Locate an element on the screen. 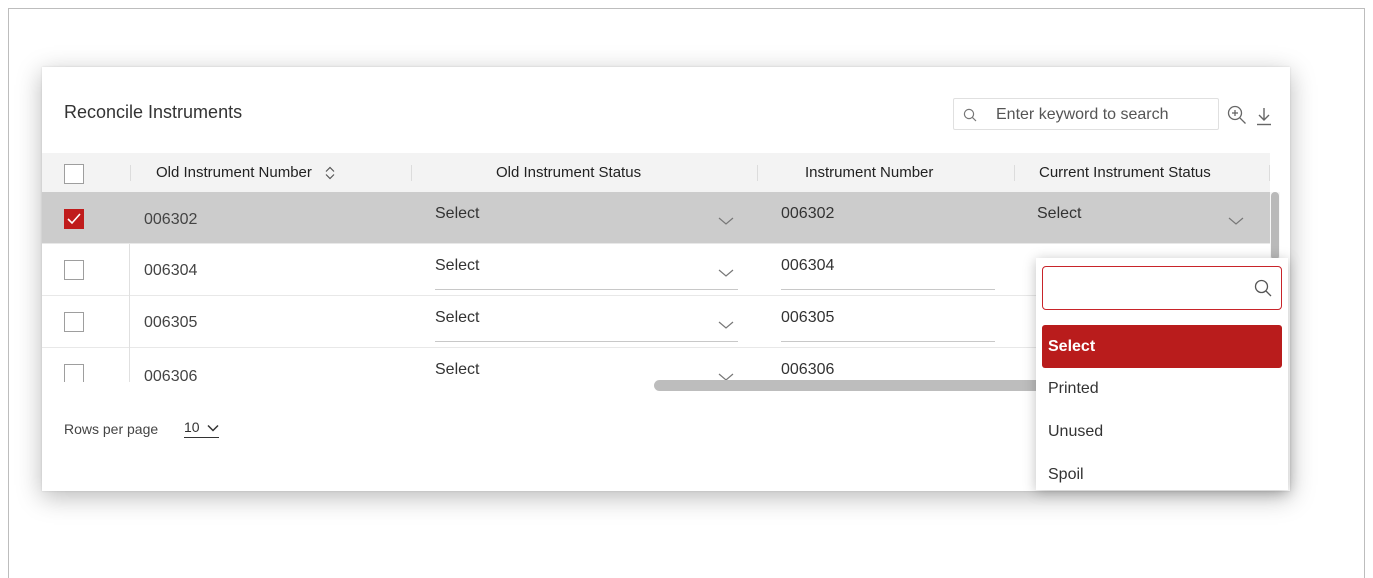 The width and height of the screenshot is (1373, 578). column-header-instrument-number: Instrument Number is located at coordinates (869, 172).